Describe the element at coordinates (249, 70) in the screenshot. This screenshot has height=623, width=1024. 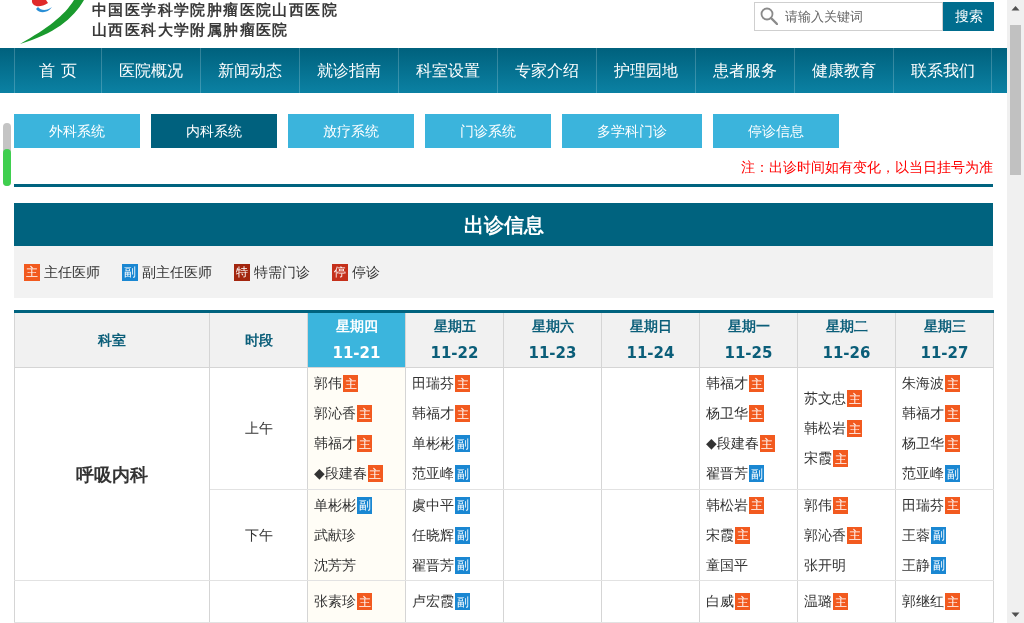
I see `nav-link: 新闻动态` at that location.